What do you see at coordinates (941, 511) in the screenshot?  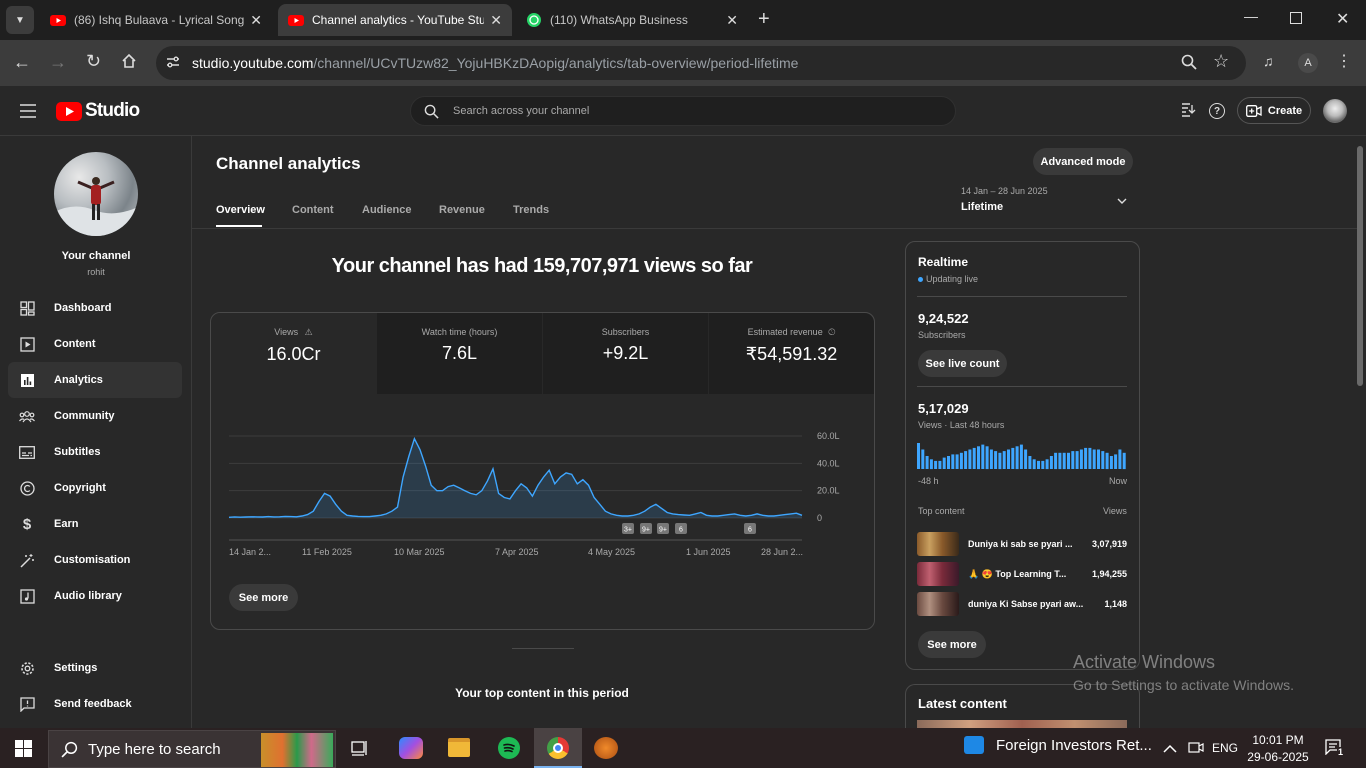 I see `top-content-label: Top content` at bounding box center [941, 511].